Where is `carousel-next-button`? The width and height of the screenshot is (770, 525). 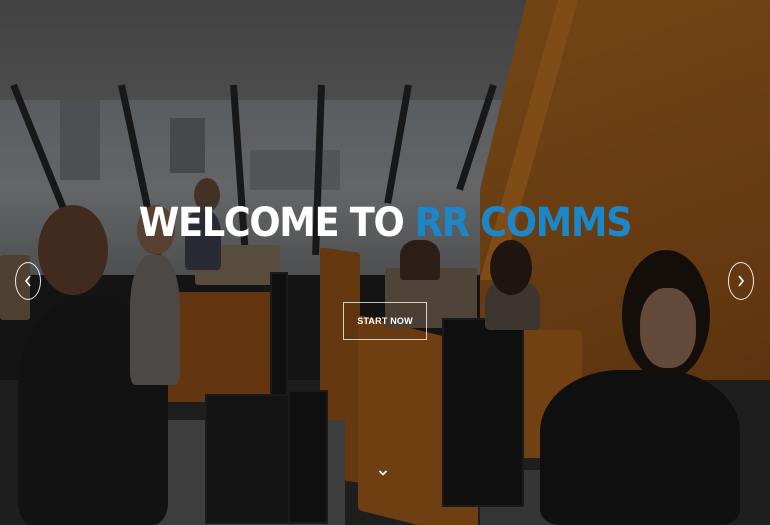
carousel-next-button is located at coordinates (741, 281).